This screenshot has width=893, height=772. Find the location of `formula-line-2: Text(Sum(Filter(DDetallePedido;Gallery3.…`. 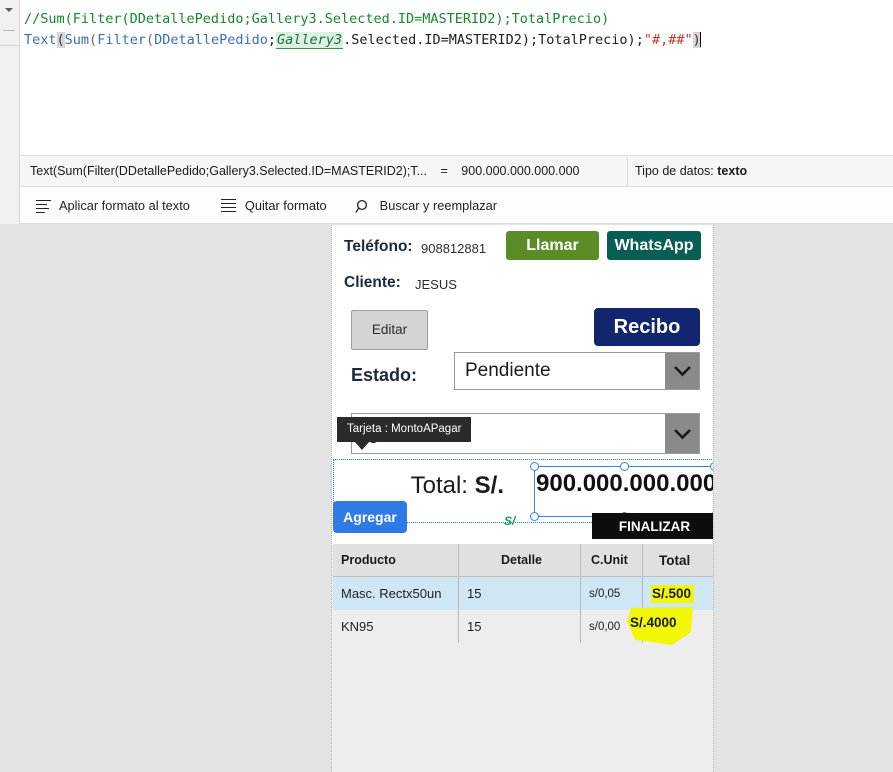

formula-line-2: Text(Sum(Filter(DDetallePedido;Gallery3.… is located at coordinates (458, 40).